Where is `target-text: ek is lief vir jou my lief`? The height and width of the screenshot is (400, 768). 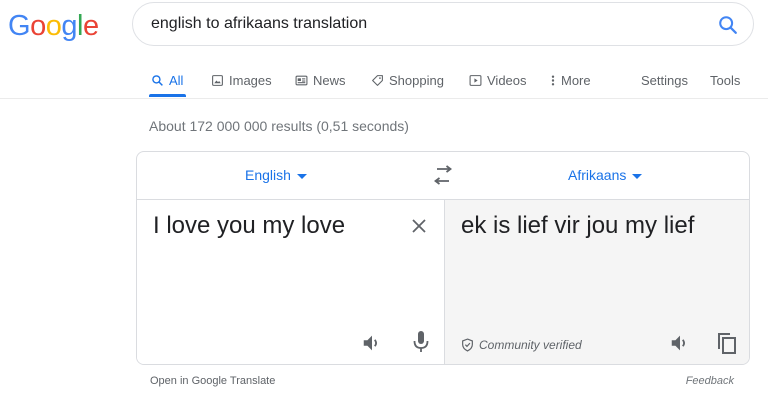 target-text: ek is lief vir jou my lief is located at coordinates (578, 225).